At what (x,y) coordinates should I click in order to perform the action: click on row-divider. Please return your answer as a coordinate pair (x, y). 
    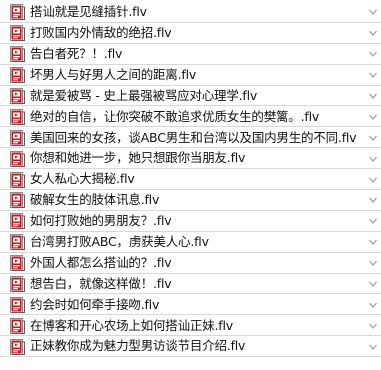
    Looking at the image, I should click on (190, 357).